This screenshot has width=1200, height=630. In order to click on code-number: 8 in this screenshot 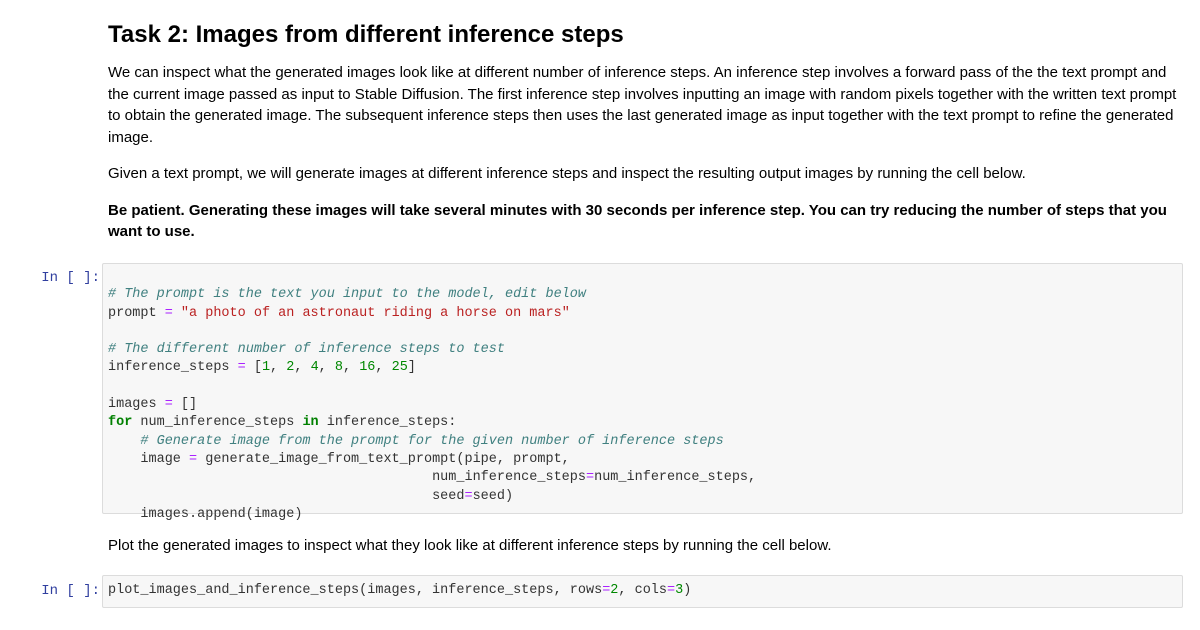, I will do `click(338, 368)`.